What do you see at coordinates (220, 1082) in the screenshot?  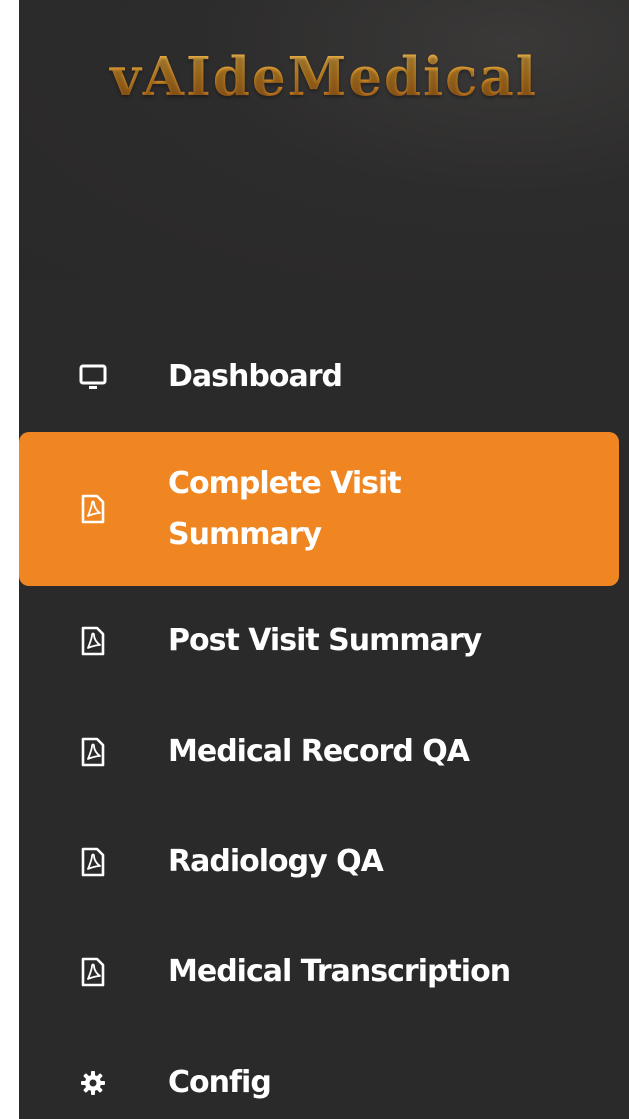 I see `sidebar-item-label: Config` at bounding box center [220, 1082].